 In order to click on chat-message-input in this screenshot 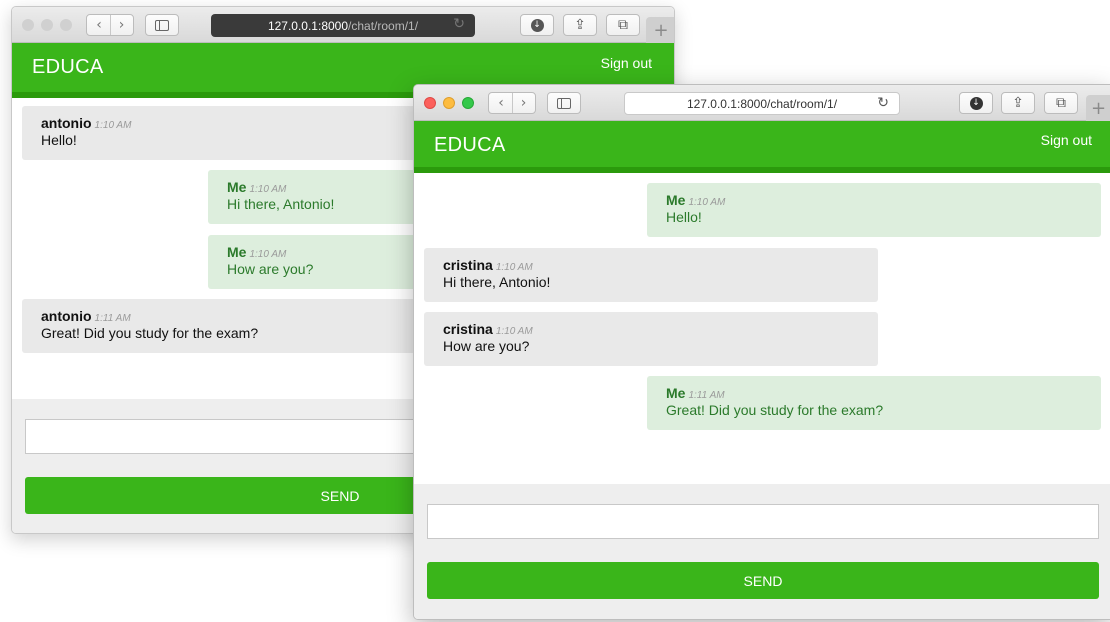, I will do `click(763, 521)`.